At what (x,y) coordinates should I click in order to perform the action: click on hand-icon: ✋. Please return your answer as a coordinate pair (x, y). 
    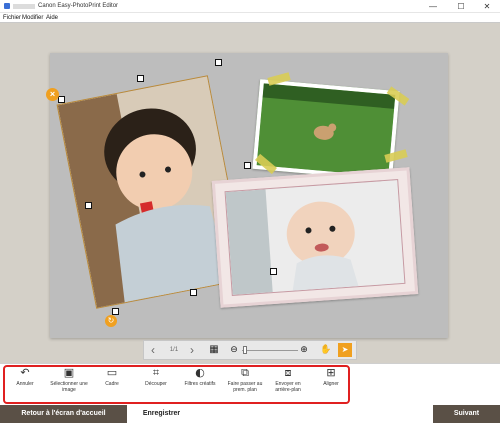
    Looking at the image, I should click on (326, 350).